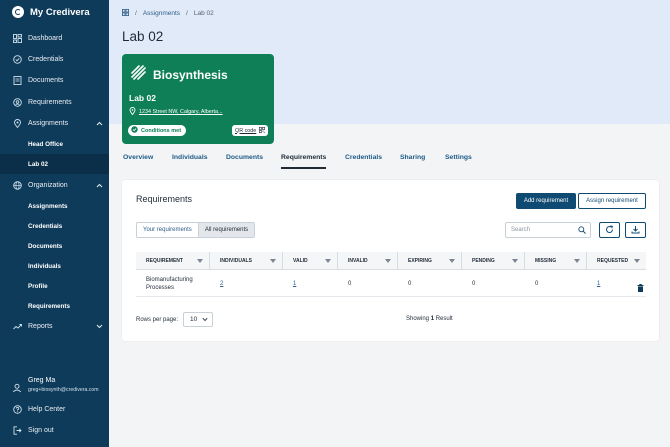 The height and width of the screenshot is (447, 670). Describe the element at coordinates (54, 326) in the screenshot. I see `sidebar-item-reports: Reports` at that location.